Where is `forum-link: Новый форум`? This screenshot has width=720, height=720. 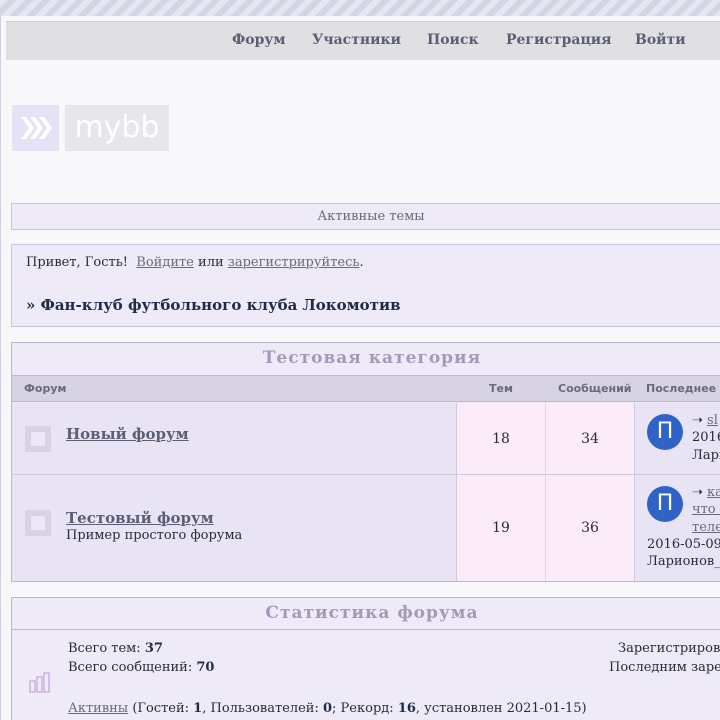
forum-link: Новый форум is located at coordinates (127, 434).